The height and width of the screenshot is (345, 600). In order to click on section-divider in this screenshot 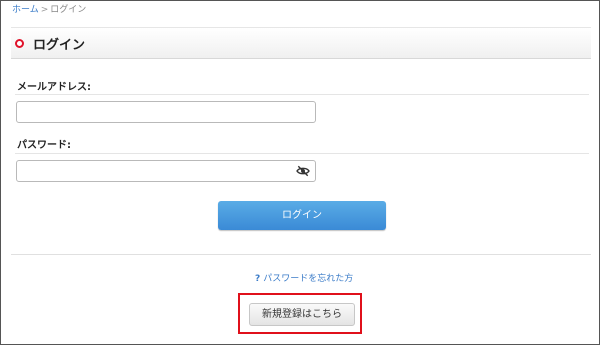, I will do `click(301, 254)`.